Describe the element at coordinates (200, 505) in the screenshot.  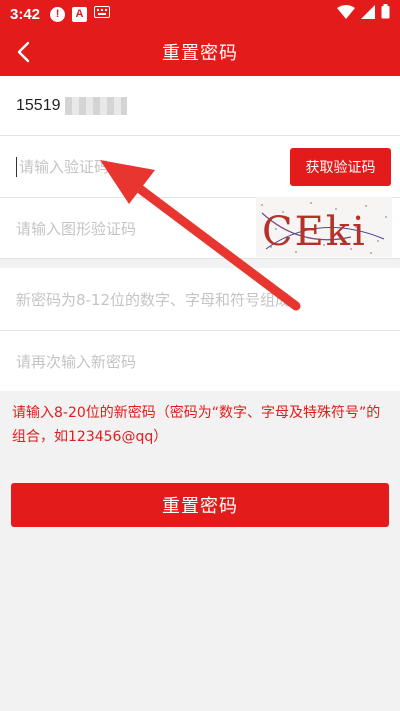
I see `reset-password-button: 重置密码` at that location.